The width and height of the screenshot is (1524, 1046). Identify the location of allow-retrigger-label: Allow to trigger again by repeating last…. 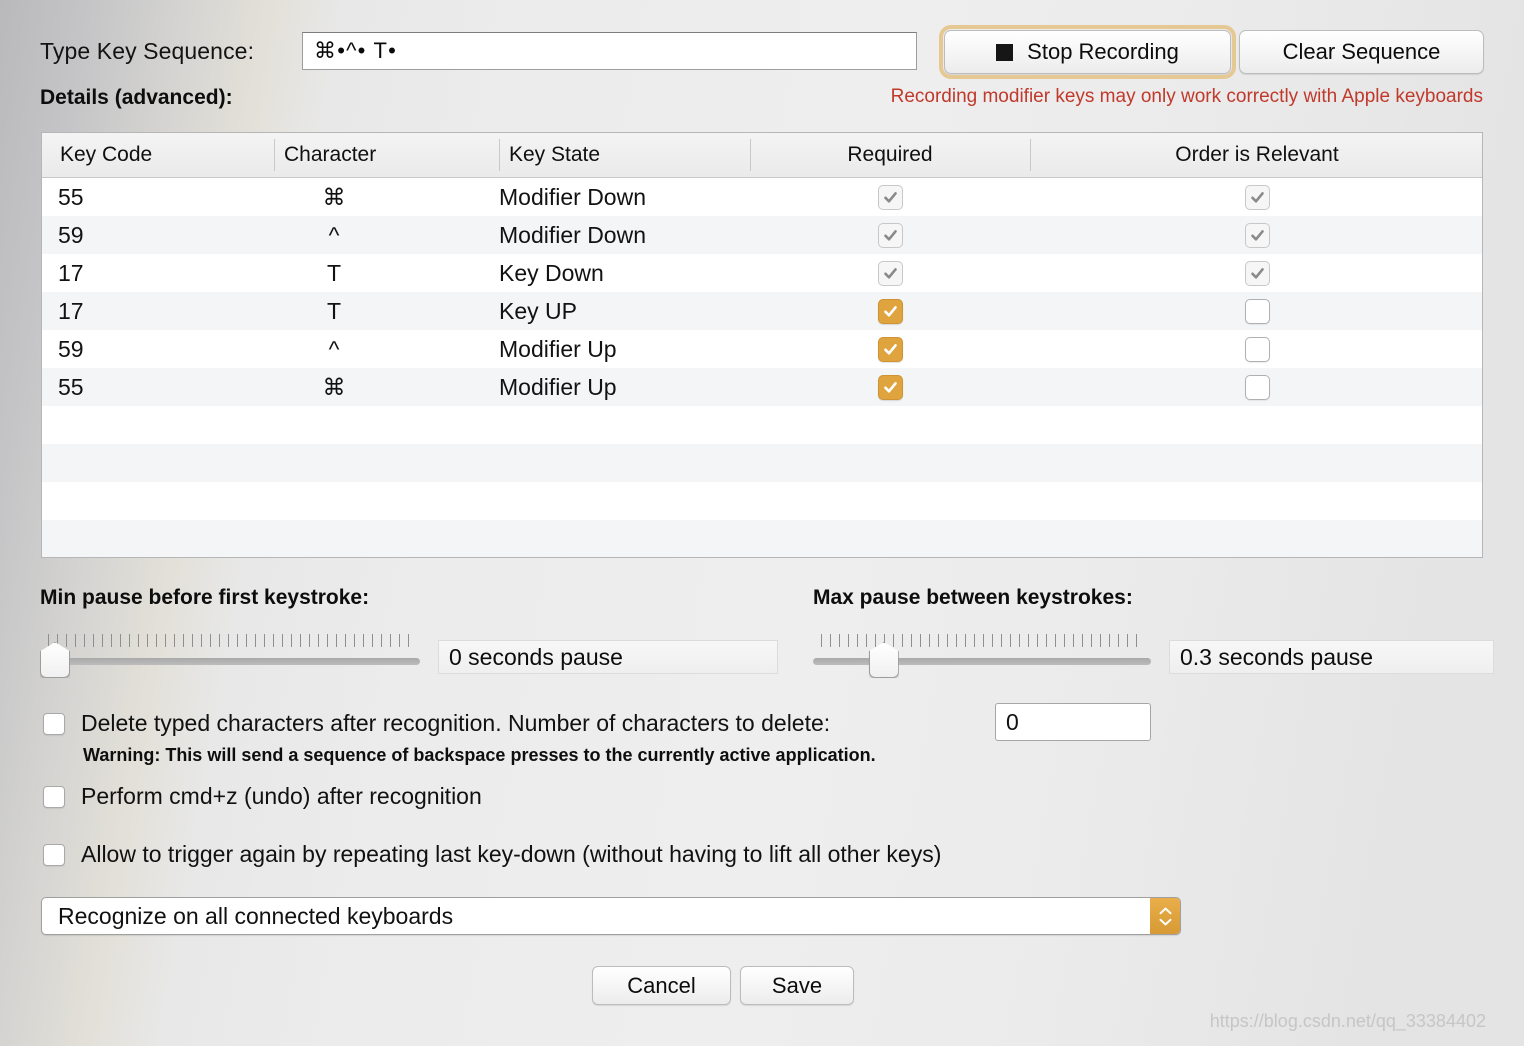
(511, 854).